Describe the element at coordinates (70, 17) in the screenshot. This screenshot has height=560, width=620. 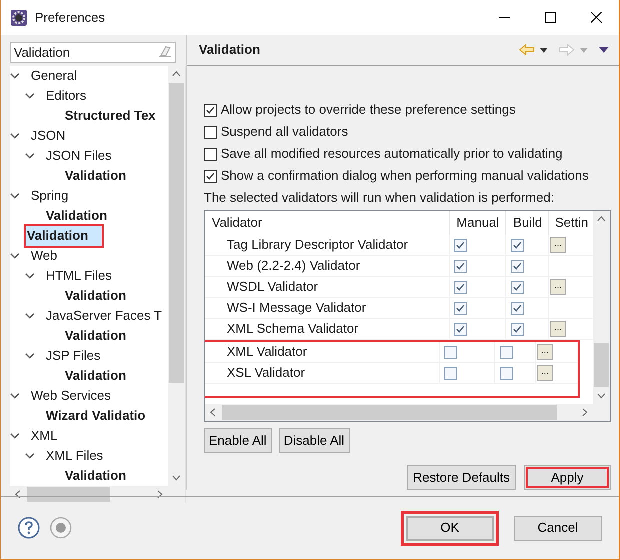
I see `window-title: Preferences` at that location.